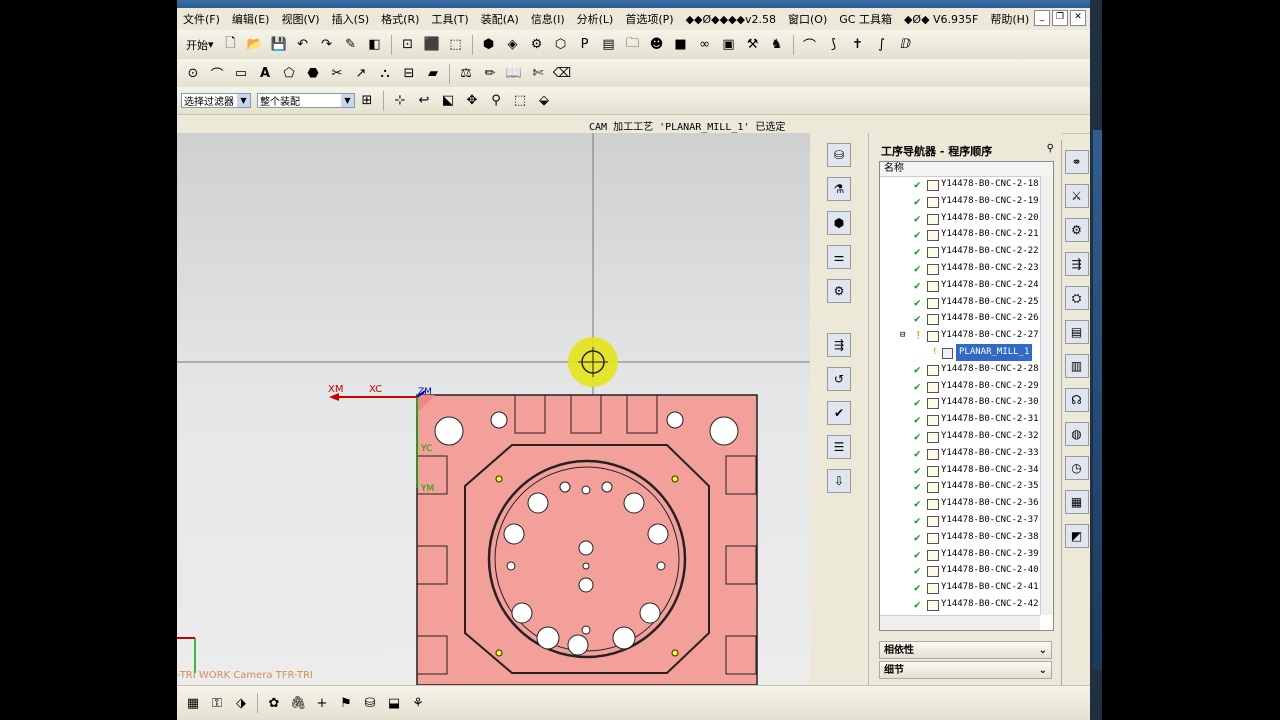 The height and width of the screenshot is (720, 1280). Describe the element at coordinates (807, 19) in the screenshot. I see `menu-item: 窗口(O)` at that location.